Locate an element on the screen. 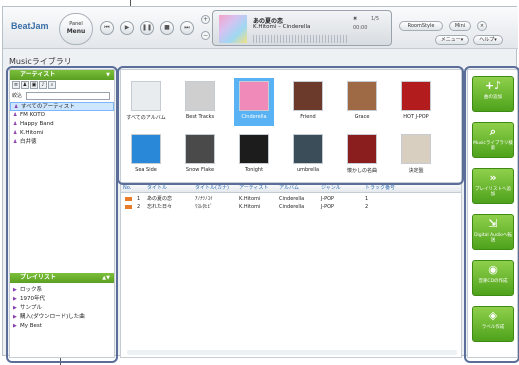 This screenshot has height=365, width=519. volume-up-button: + is located at coordinates (205, 19).